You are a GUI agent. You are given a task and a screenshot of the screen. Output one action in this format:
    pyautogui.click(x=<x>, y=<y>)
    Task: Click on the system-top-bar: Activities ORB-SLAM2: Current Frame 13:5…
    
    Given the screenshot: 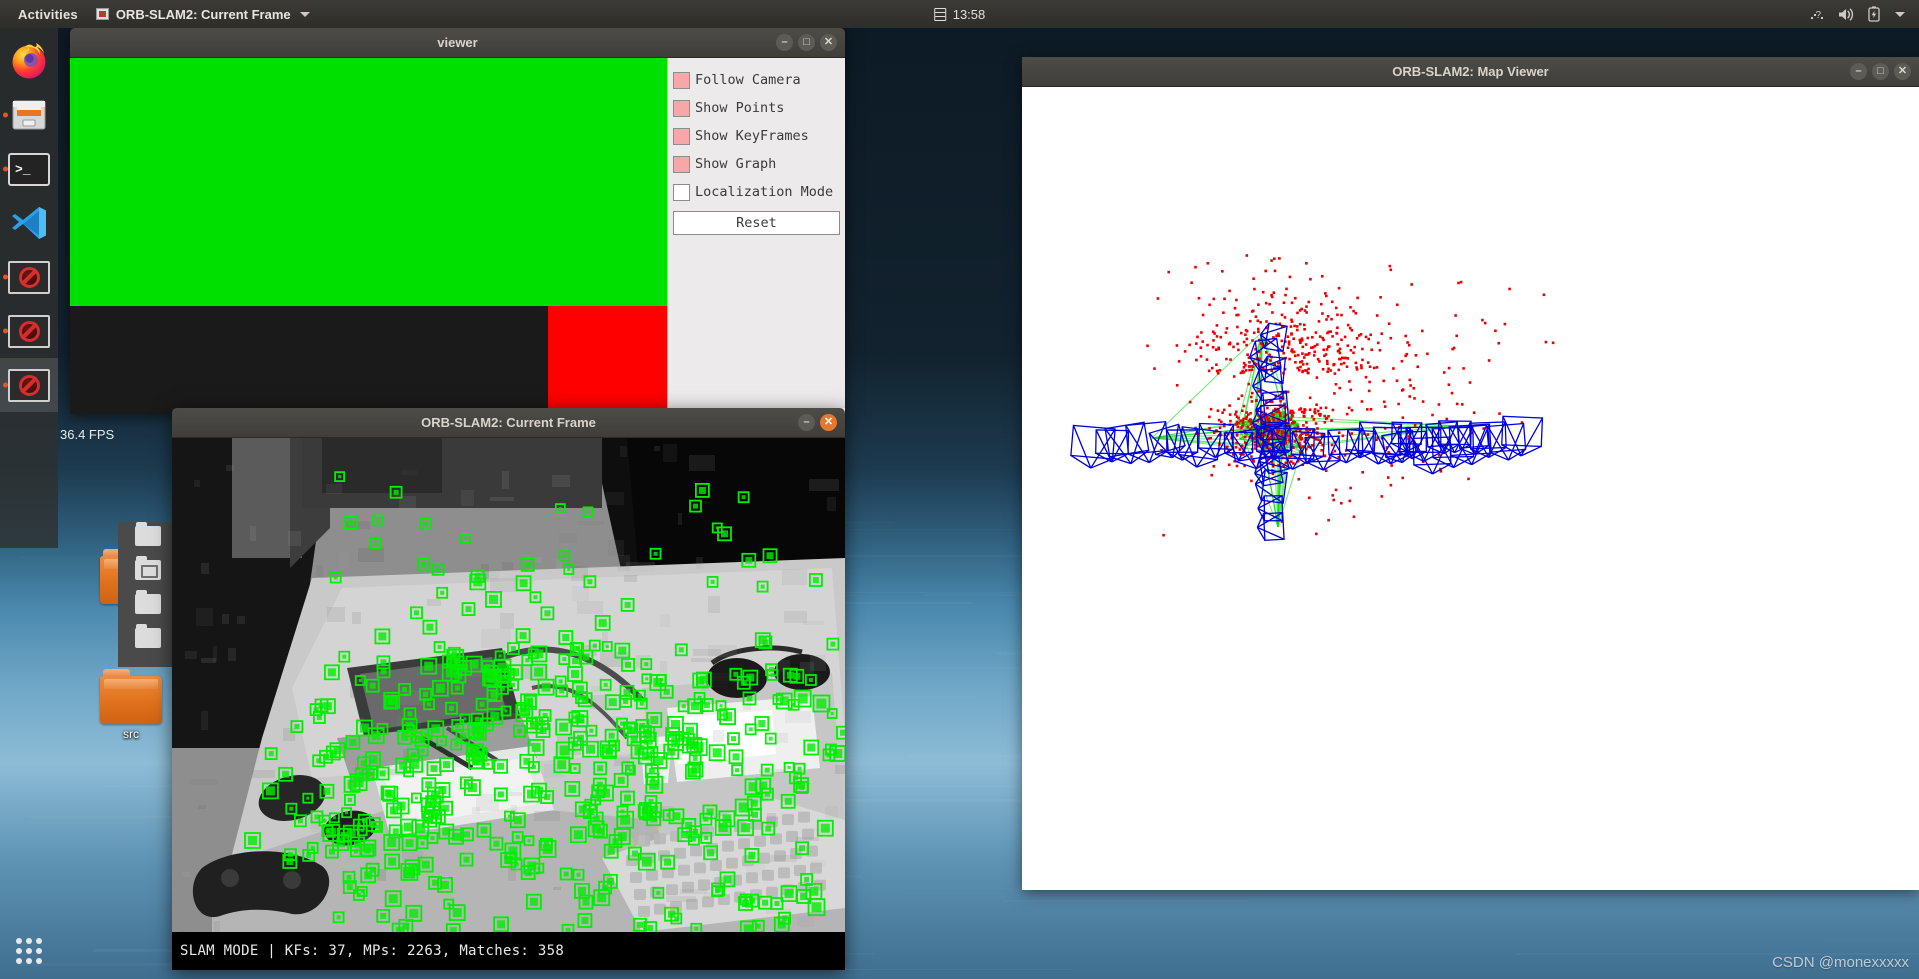 What is the action you would take?
    pyautogui.click(x=959, y=14)
    